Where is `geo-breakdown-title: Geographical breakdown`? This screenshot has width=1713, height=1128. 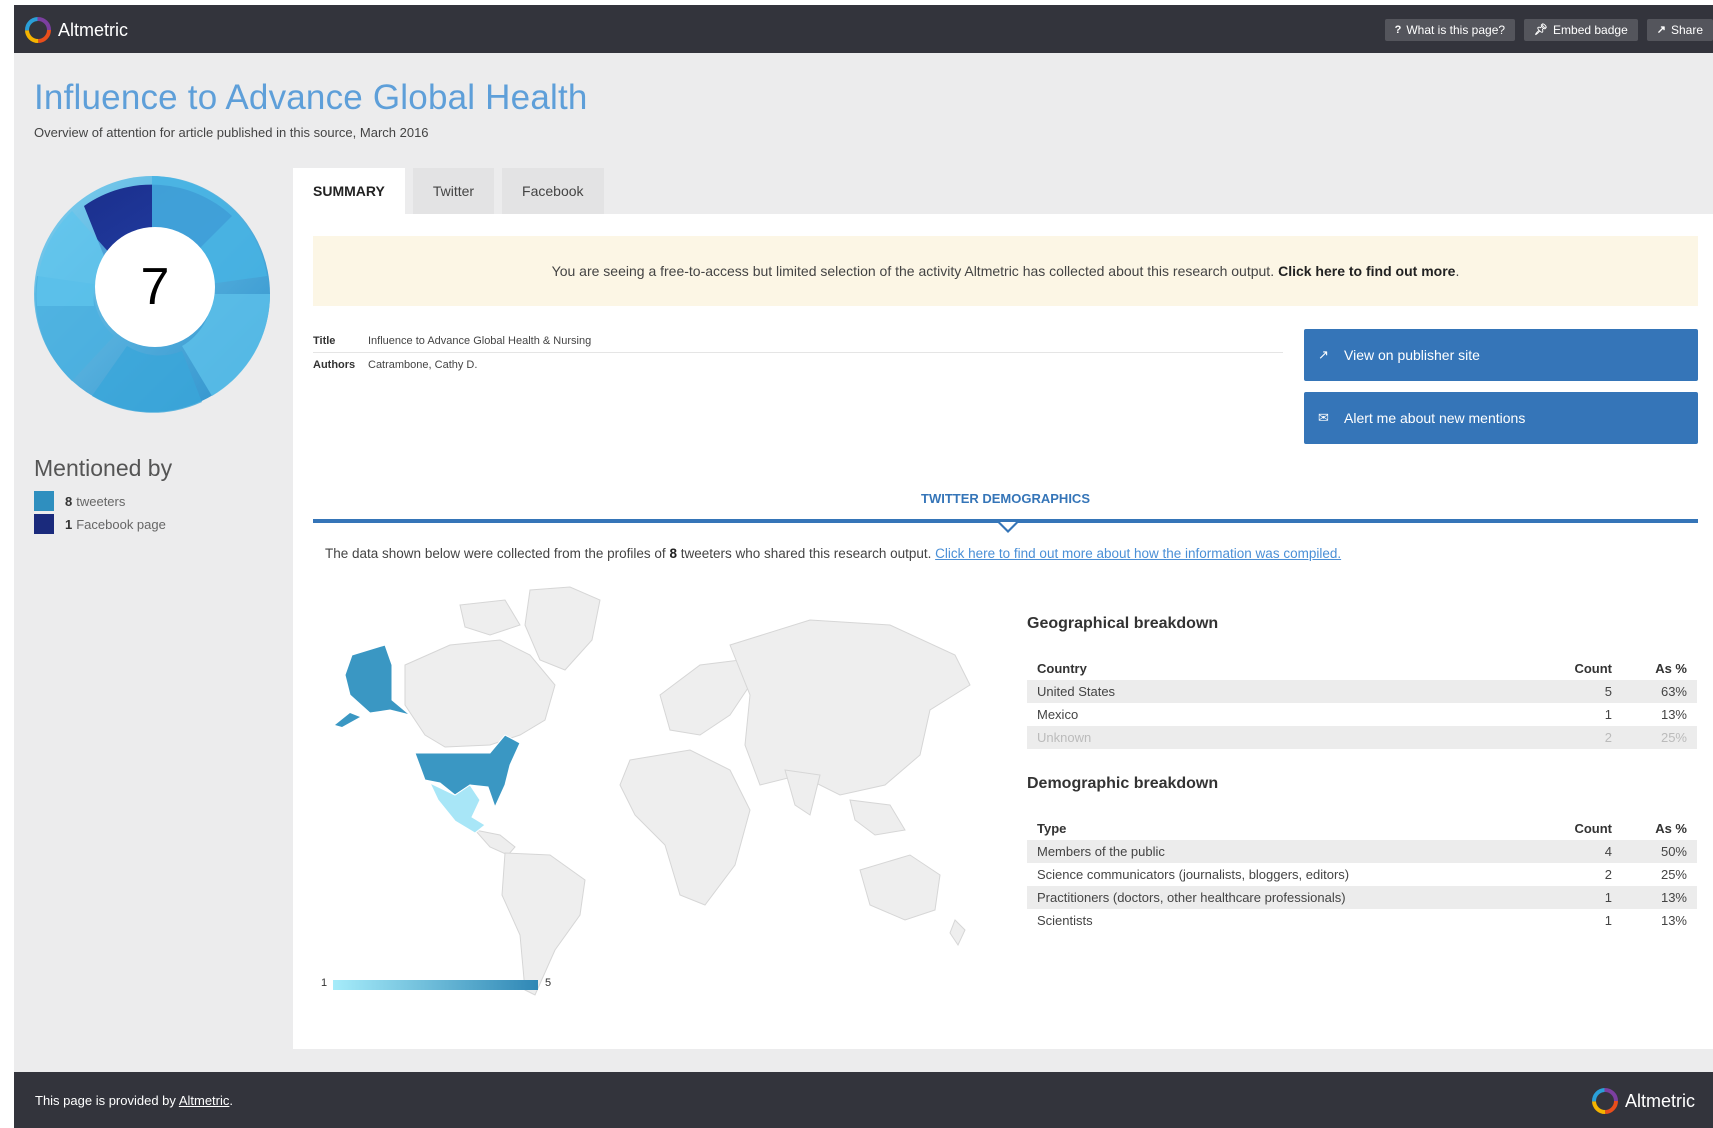
geo-breakdown-title: Geographical breakdown is located at coordinates (1123, 623).